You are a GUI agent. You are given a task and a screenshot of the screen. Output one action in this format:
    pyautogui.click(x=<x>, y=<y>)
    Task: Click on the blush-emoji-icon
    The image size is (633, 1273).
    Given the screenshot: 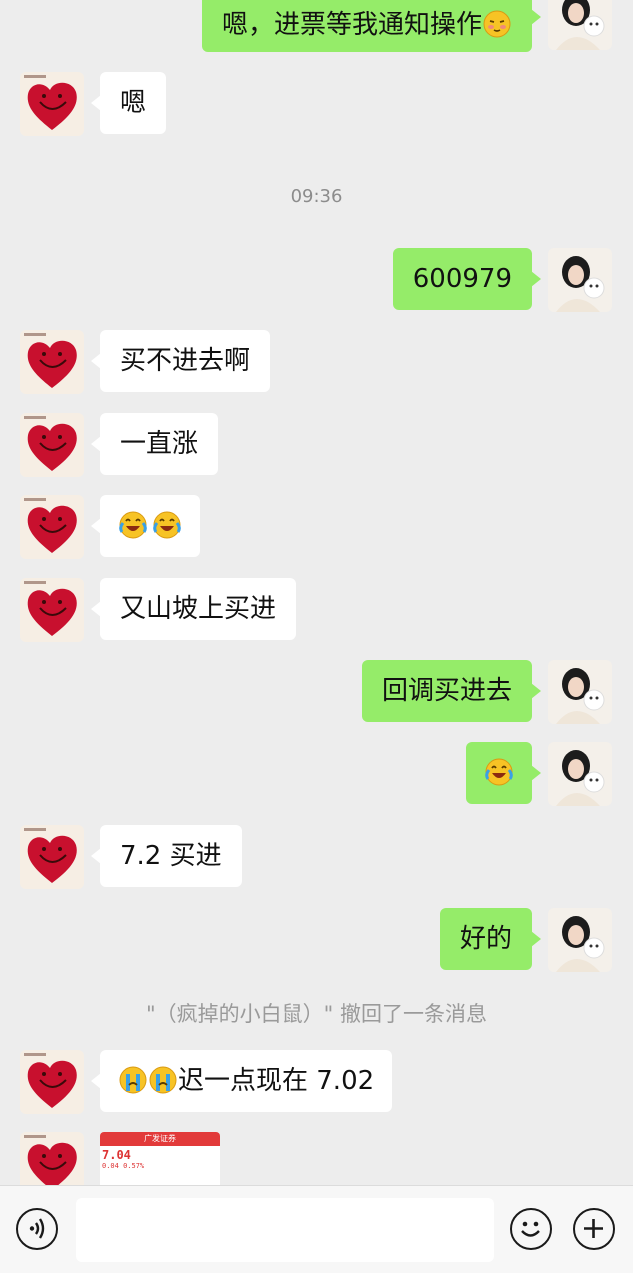 What is the action you would take?
    pyautogui.click(x=497, y=24)
    